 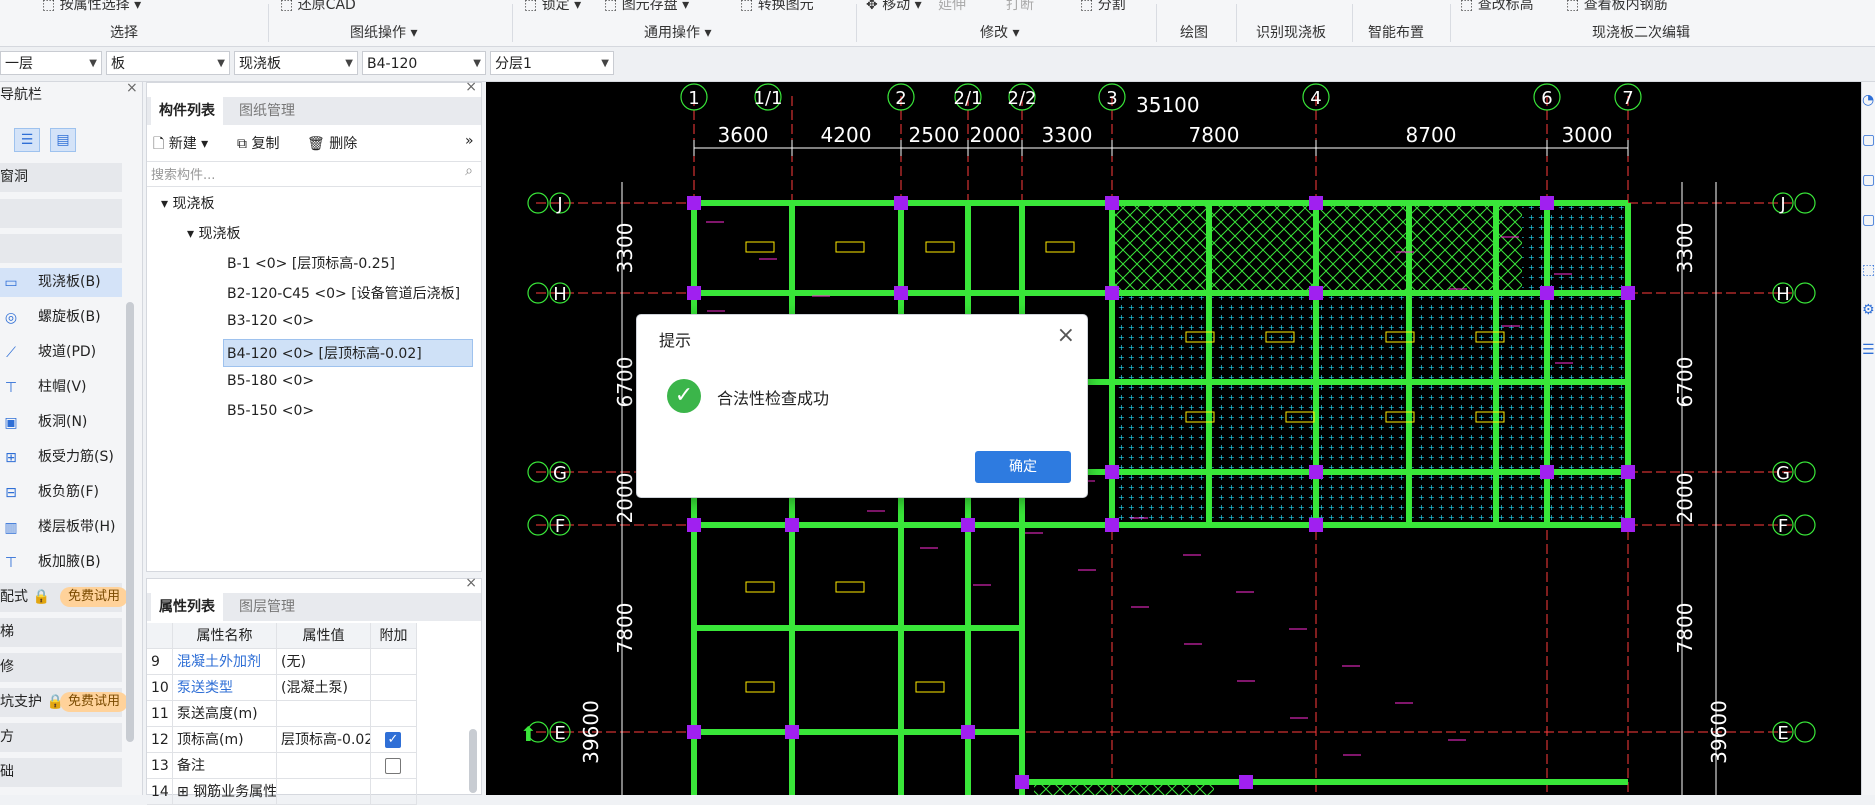 What do you see at coordinates (1868, 180) in the screenshot?
I see `layer-icon: ▢` at bounding box center [1868, 180].